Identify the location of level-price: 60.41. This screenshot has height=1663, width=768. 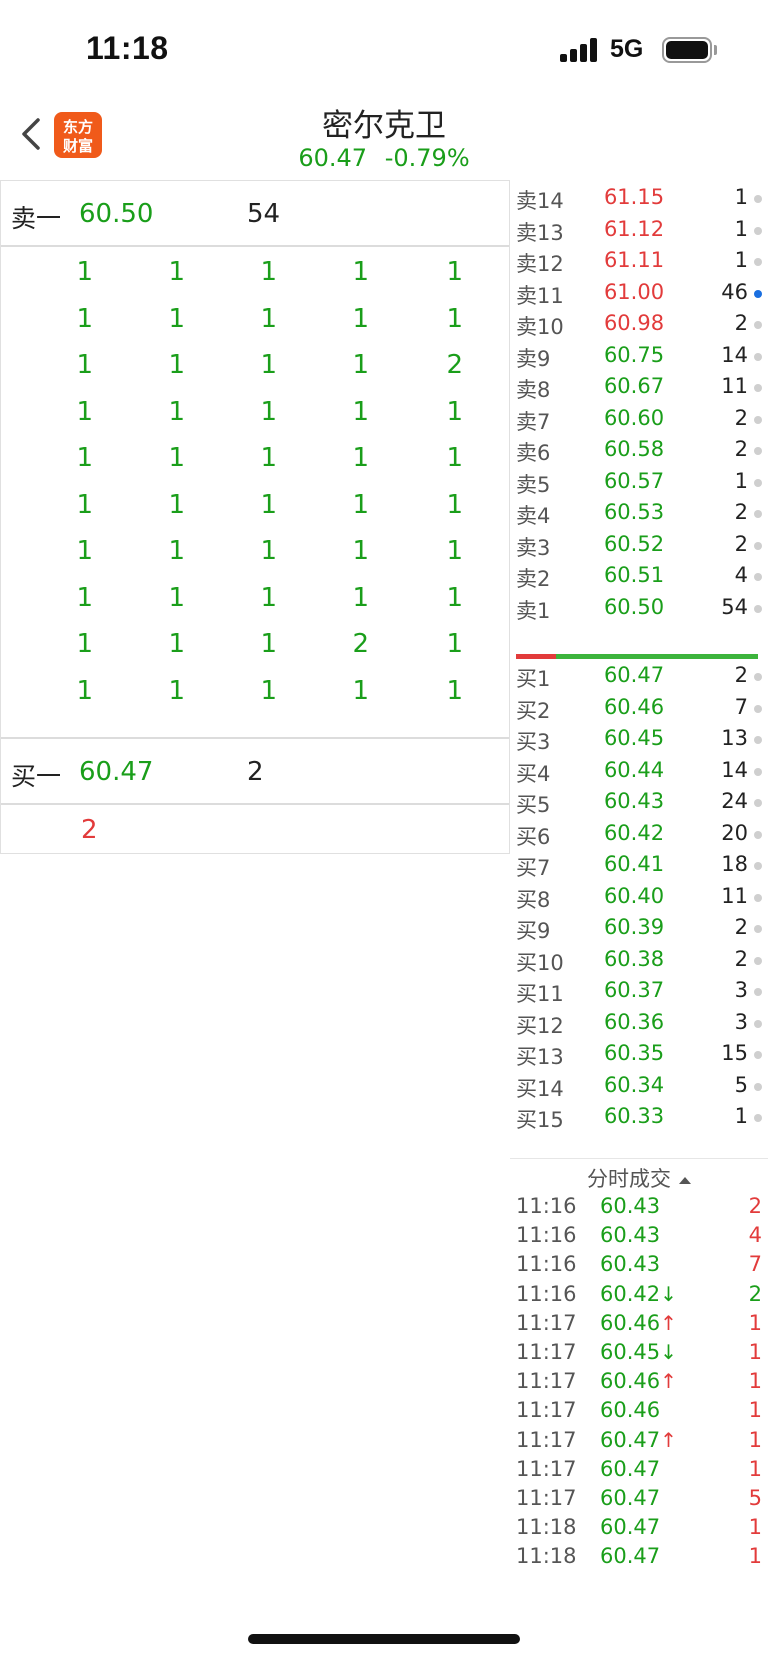
(634, 864).